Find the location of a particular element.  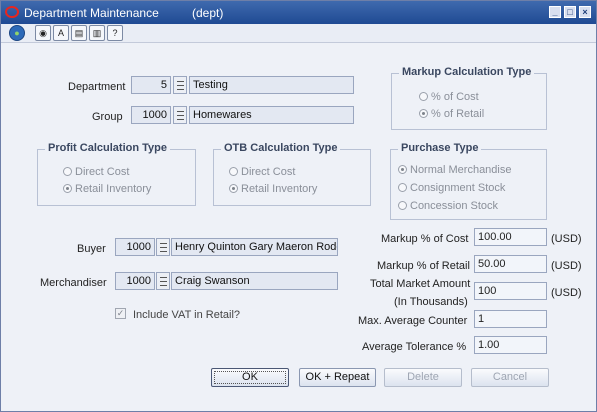

toolbar: ● ◉ A ▤ ▥ ? is located at coordinates (298, 33).